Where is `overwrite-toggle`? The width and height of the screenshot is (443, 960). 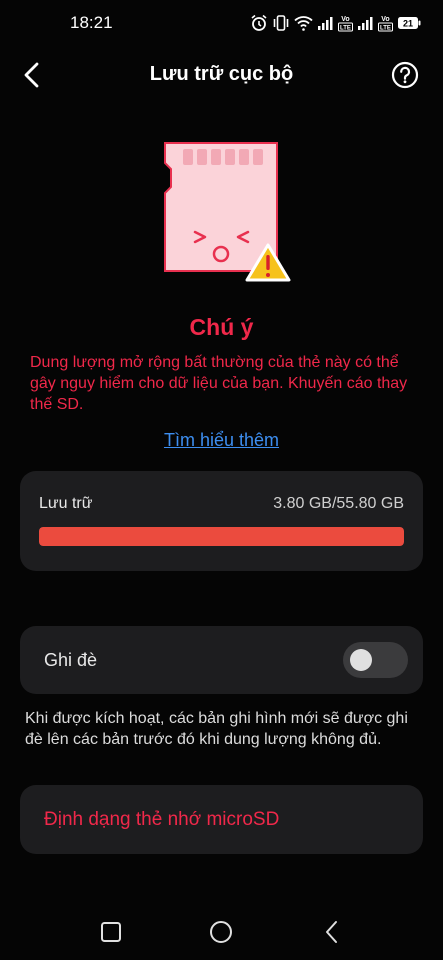 overwrite-toggle is located at coordinates (375, 660).